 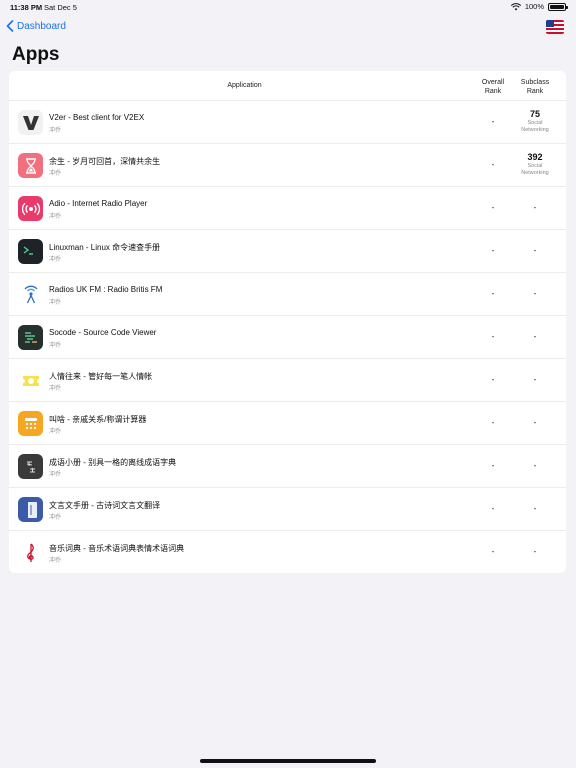 What do you see at coordinates (103, 332) in the screenshot?
I see `app-name: Socode - Source Code Viewer` at bounding box center [103, 332].